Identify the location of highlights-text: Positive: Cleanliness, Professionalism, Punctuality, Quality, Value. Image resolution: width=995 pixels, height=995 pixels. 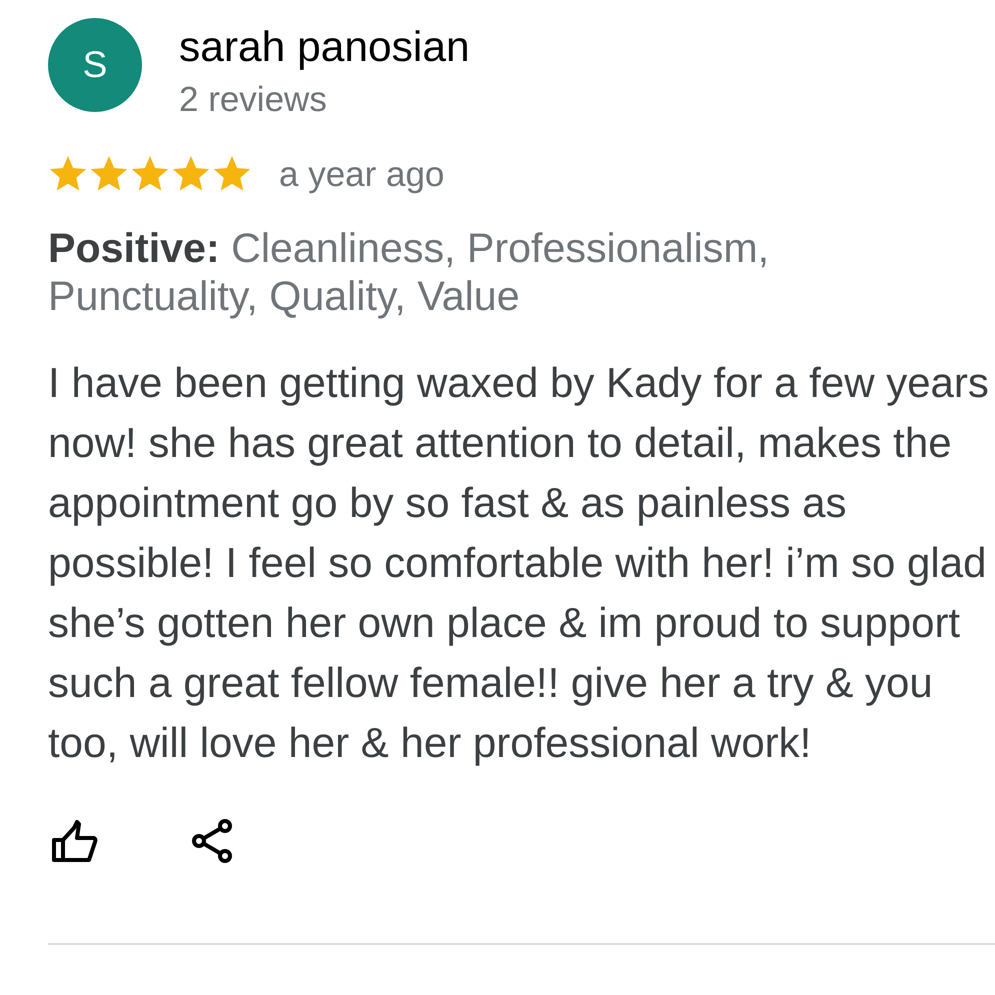
(409, 272).